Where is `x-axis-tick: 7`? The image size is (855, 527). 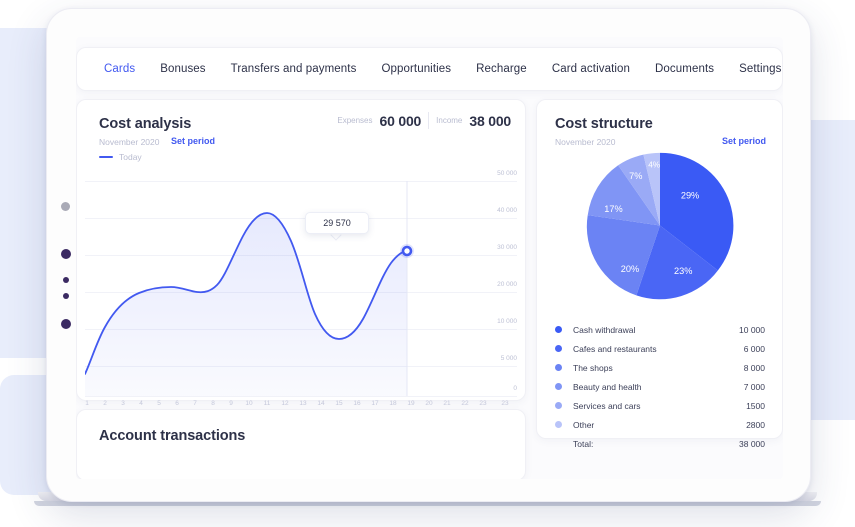 x-axis-tick: 7 is located at coordinates (195, 403).